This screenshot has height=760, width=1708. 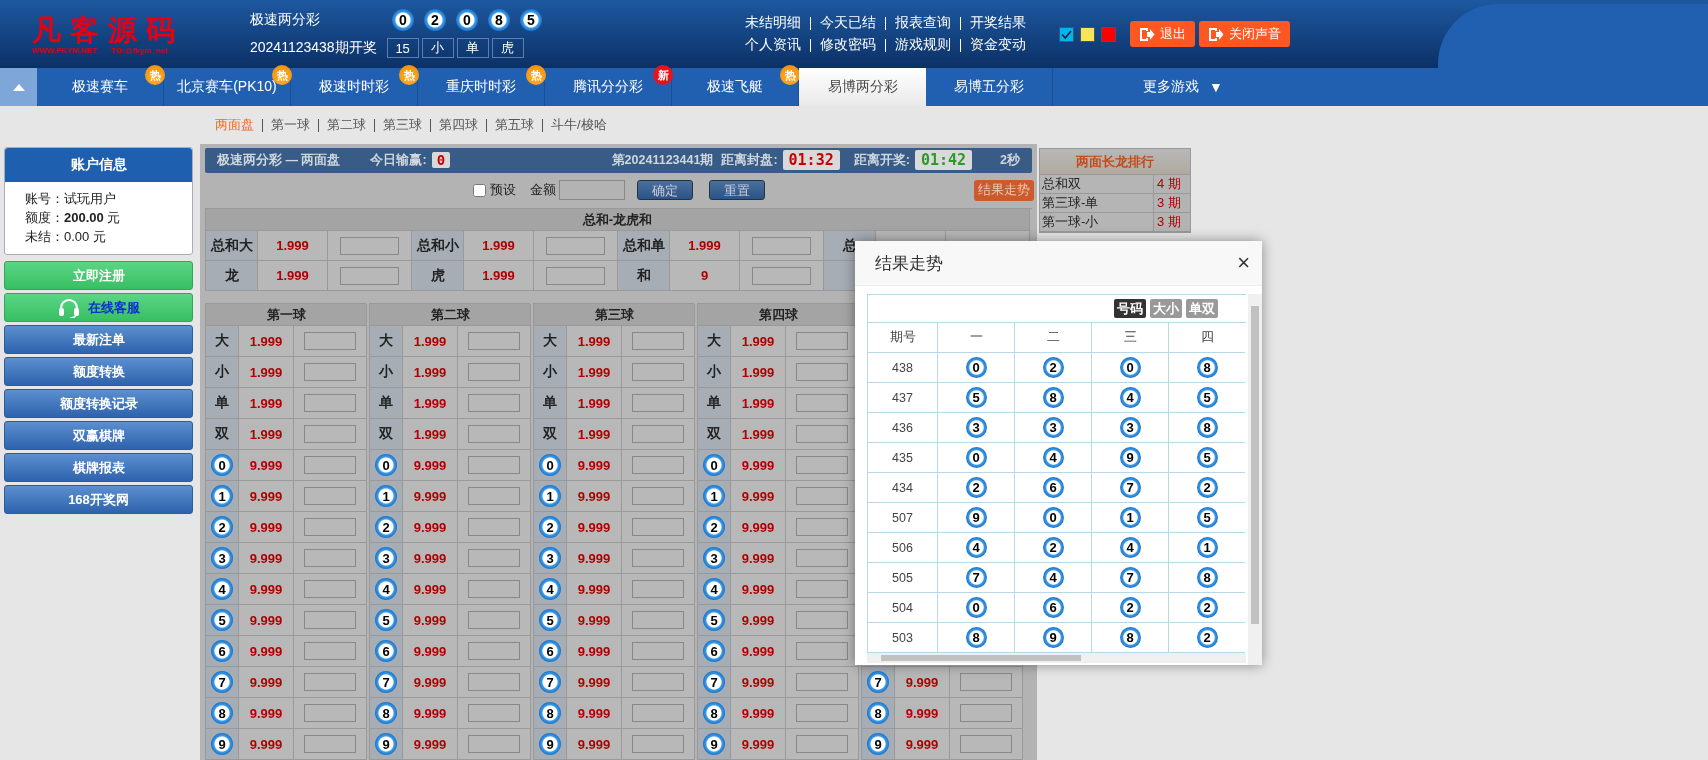 I want to click on reset-button: 重置, so click(x=737, y=190).